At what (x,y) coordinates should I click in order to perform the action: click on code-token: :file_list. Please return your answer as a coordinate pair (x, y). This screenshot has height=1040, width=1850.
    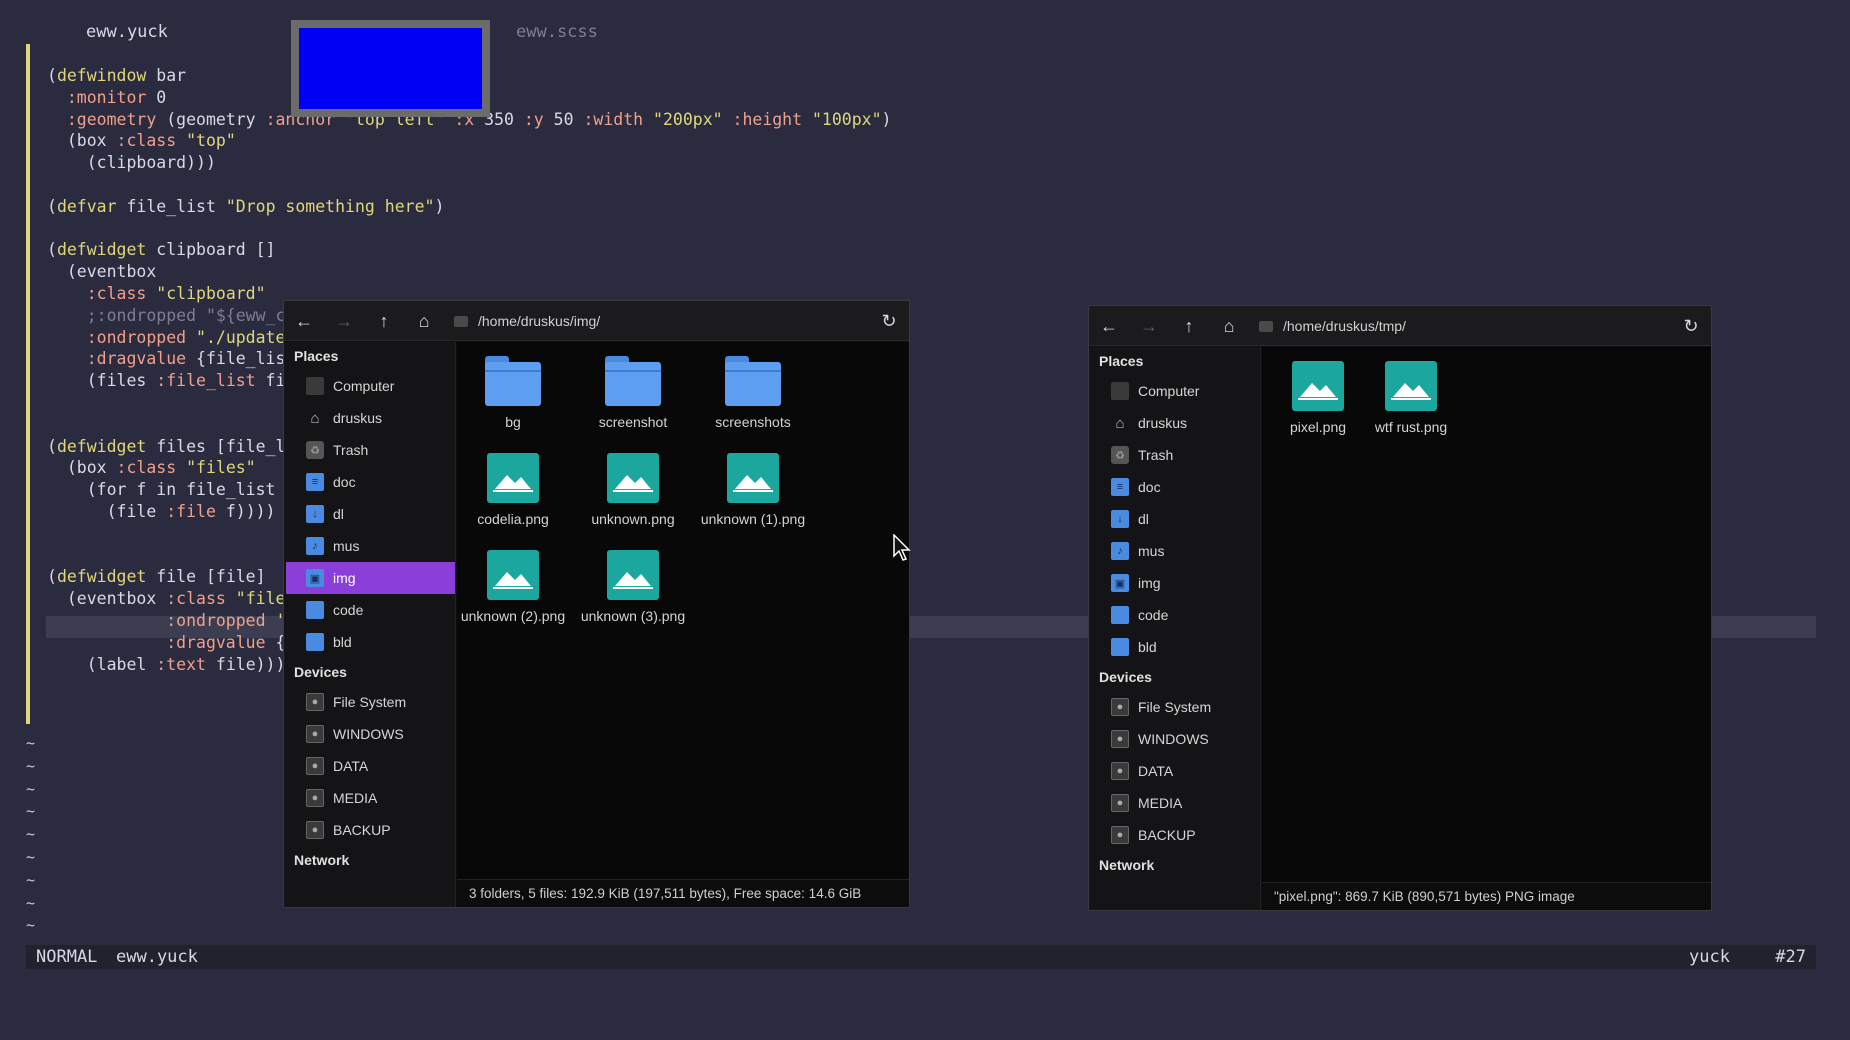
    Looking at the image, I should click on (206, 381).